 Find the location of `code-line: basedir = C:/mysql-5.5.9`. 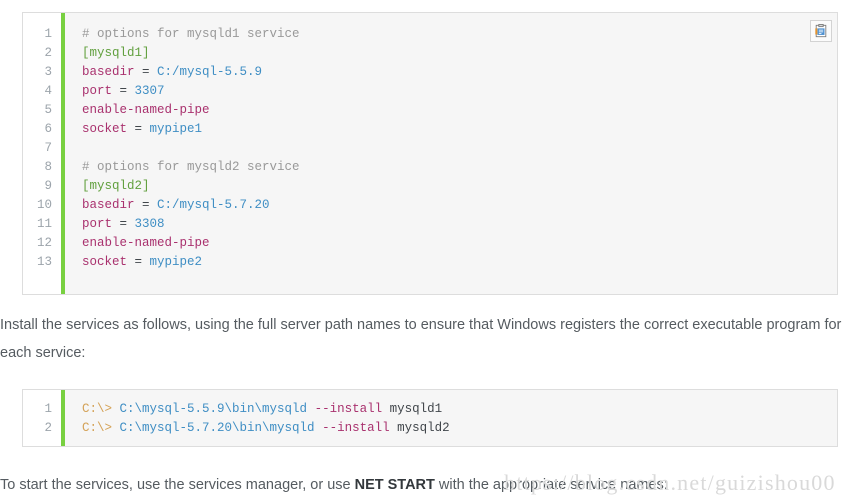

code-line: basedir = C:/mysql-5.5.9 is located at coordinates (459, 72).